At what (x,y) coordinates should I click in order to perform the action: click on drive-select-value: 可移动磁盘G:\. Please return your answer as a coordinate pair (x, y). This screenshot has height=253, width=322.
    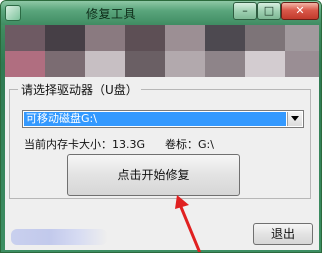
    Looking at the image, I should click on (155, 119).